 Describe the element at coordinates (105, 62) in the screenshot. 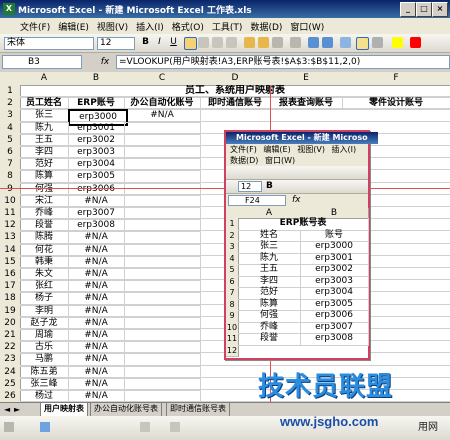

I see `fx-button: fx` at that location.